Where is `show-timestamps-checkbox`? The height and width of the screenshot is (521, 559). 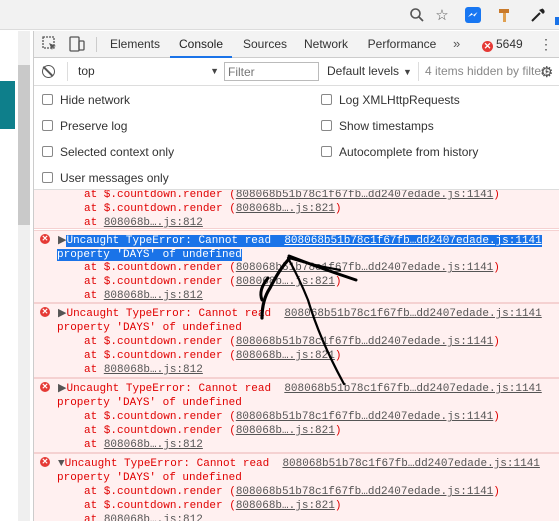 show-timestamps-checkbox is located at coordinates (326, 125).